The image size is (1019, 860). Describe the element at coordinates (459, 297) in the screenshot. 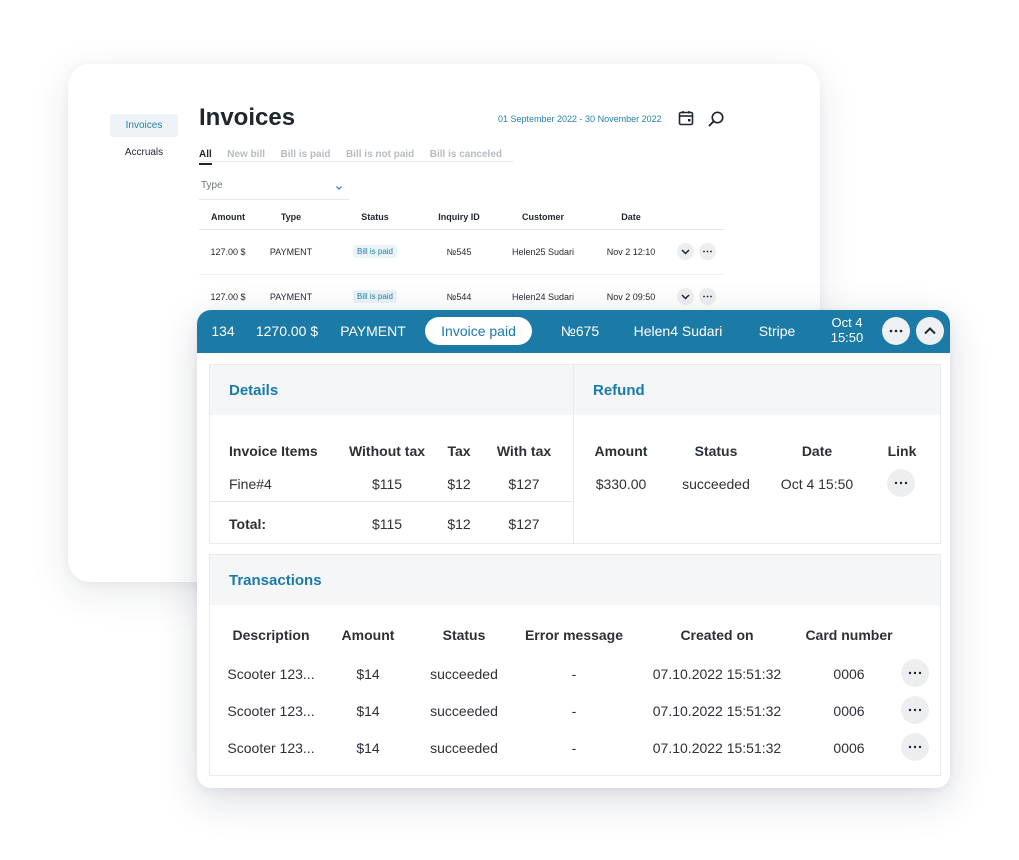

I see `row-inquiry-id: №544` at that location.